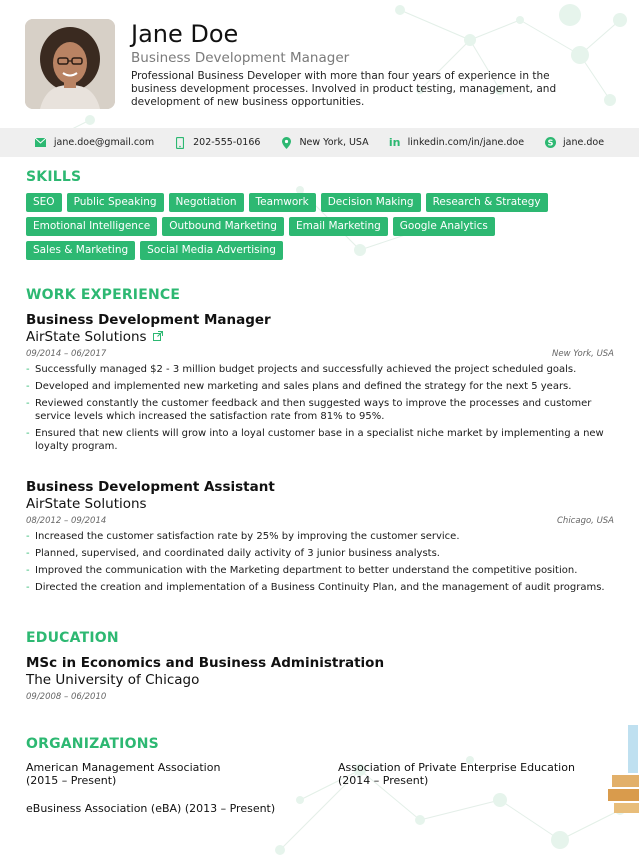  I want to click on job-role: Business Development Manager, so click(148, 320).